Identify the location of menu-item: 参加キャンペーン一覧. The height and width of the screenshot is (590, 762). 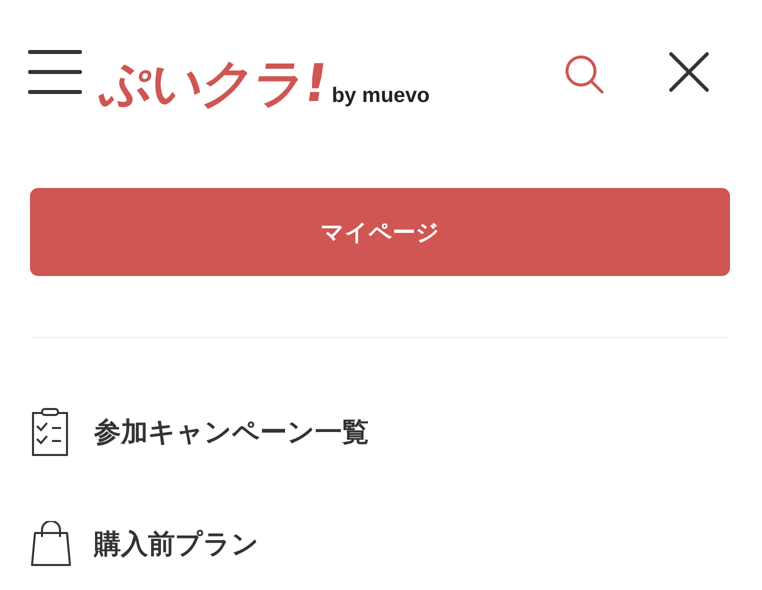
(231, 432).